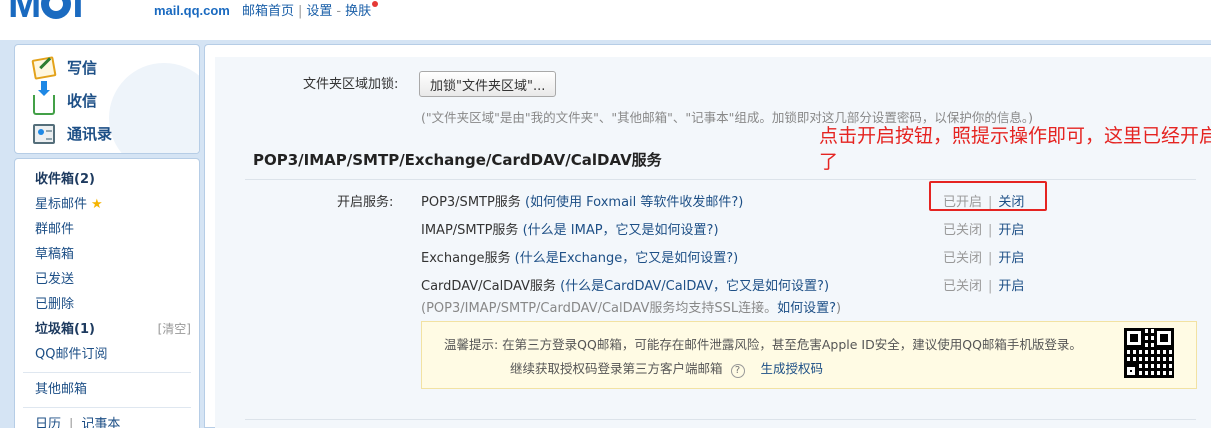 The height and width of the screenshot is (428, 1211). What do you see at coordinates (627, 258) in the screenshot?
I see `service-help-link: (什么是Exchange，它又是如何设置?)` at bounding box center [627, 258].